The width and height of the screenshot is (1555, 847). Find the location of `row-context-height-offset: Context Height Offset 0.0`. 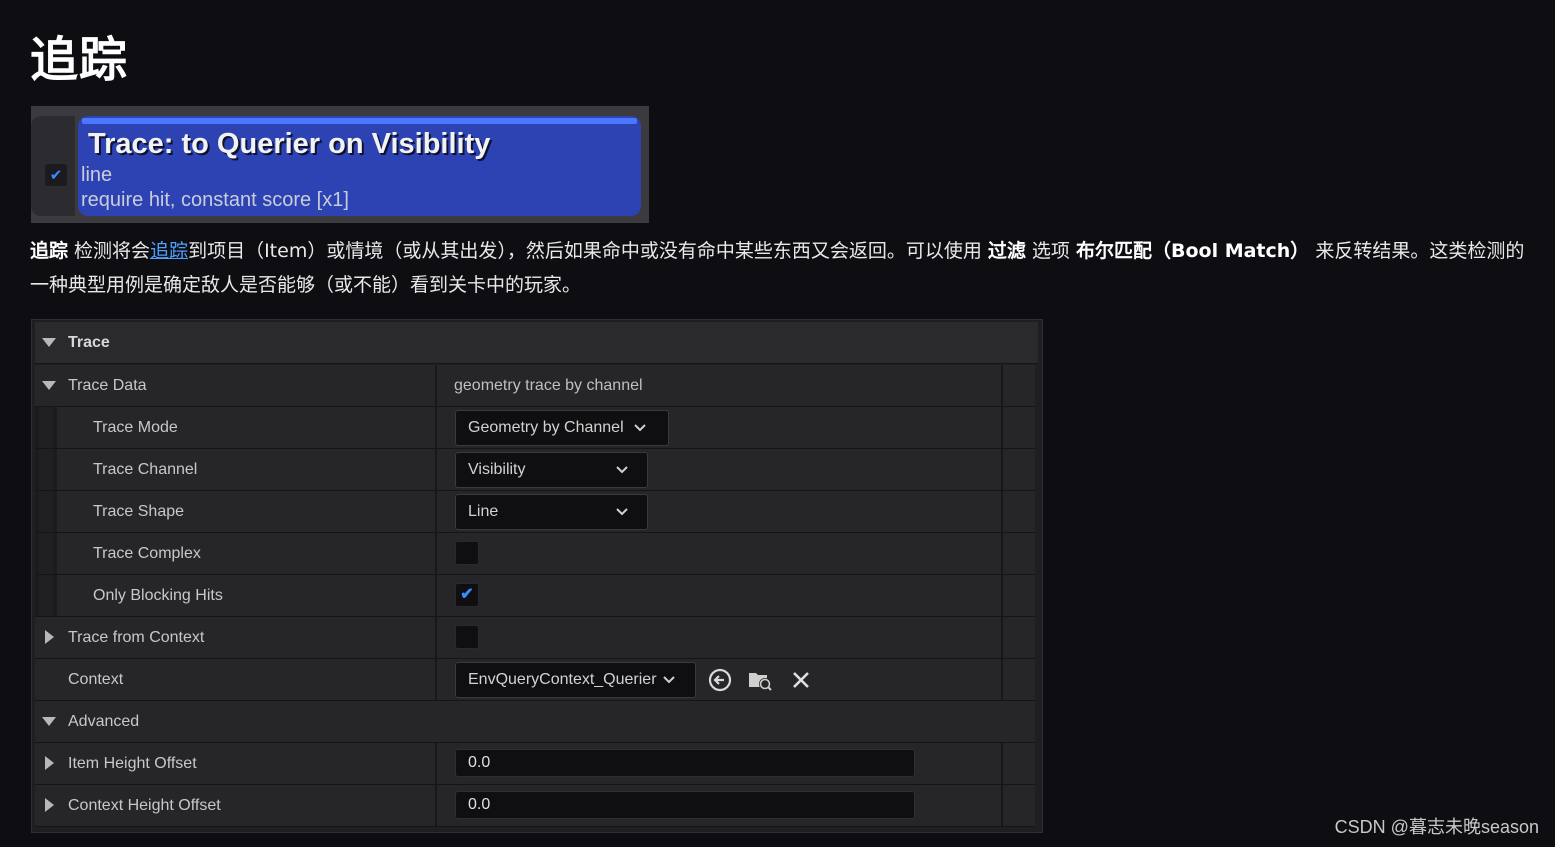

row-context-height-offset: Context Height Offset 0.0 is located at coordinates (535, 806).